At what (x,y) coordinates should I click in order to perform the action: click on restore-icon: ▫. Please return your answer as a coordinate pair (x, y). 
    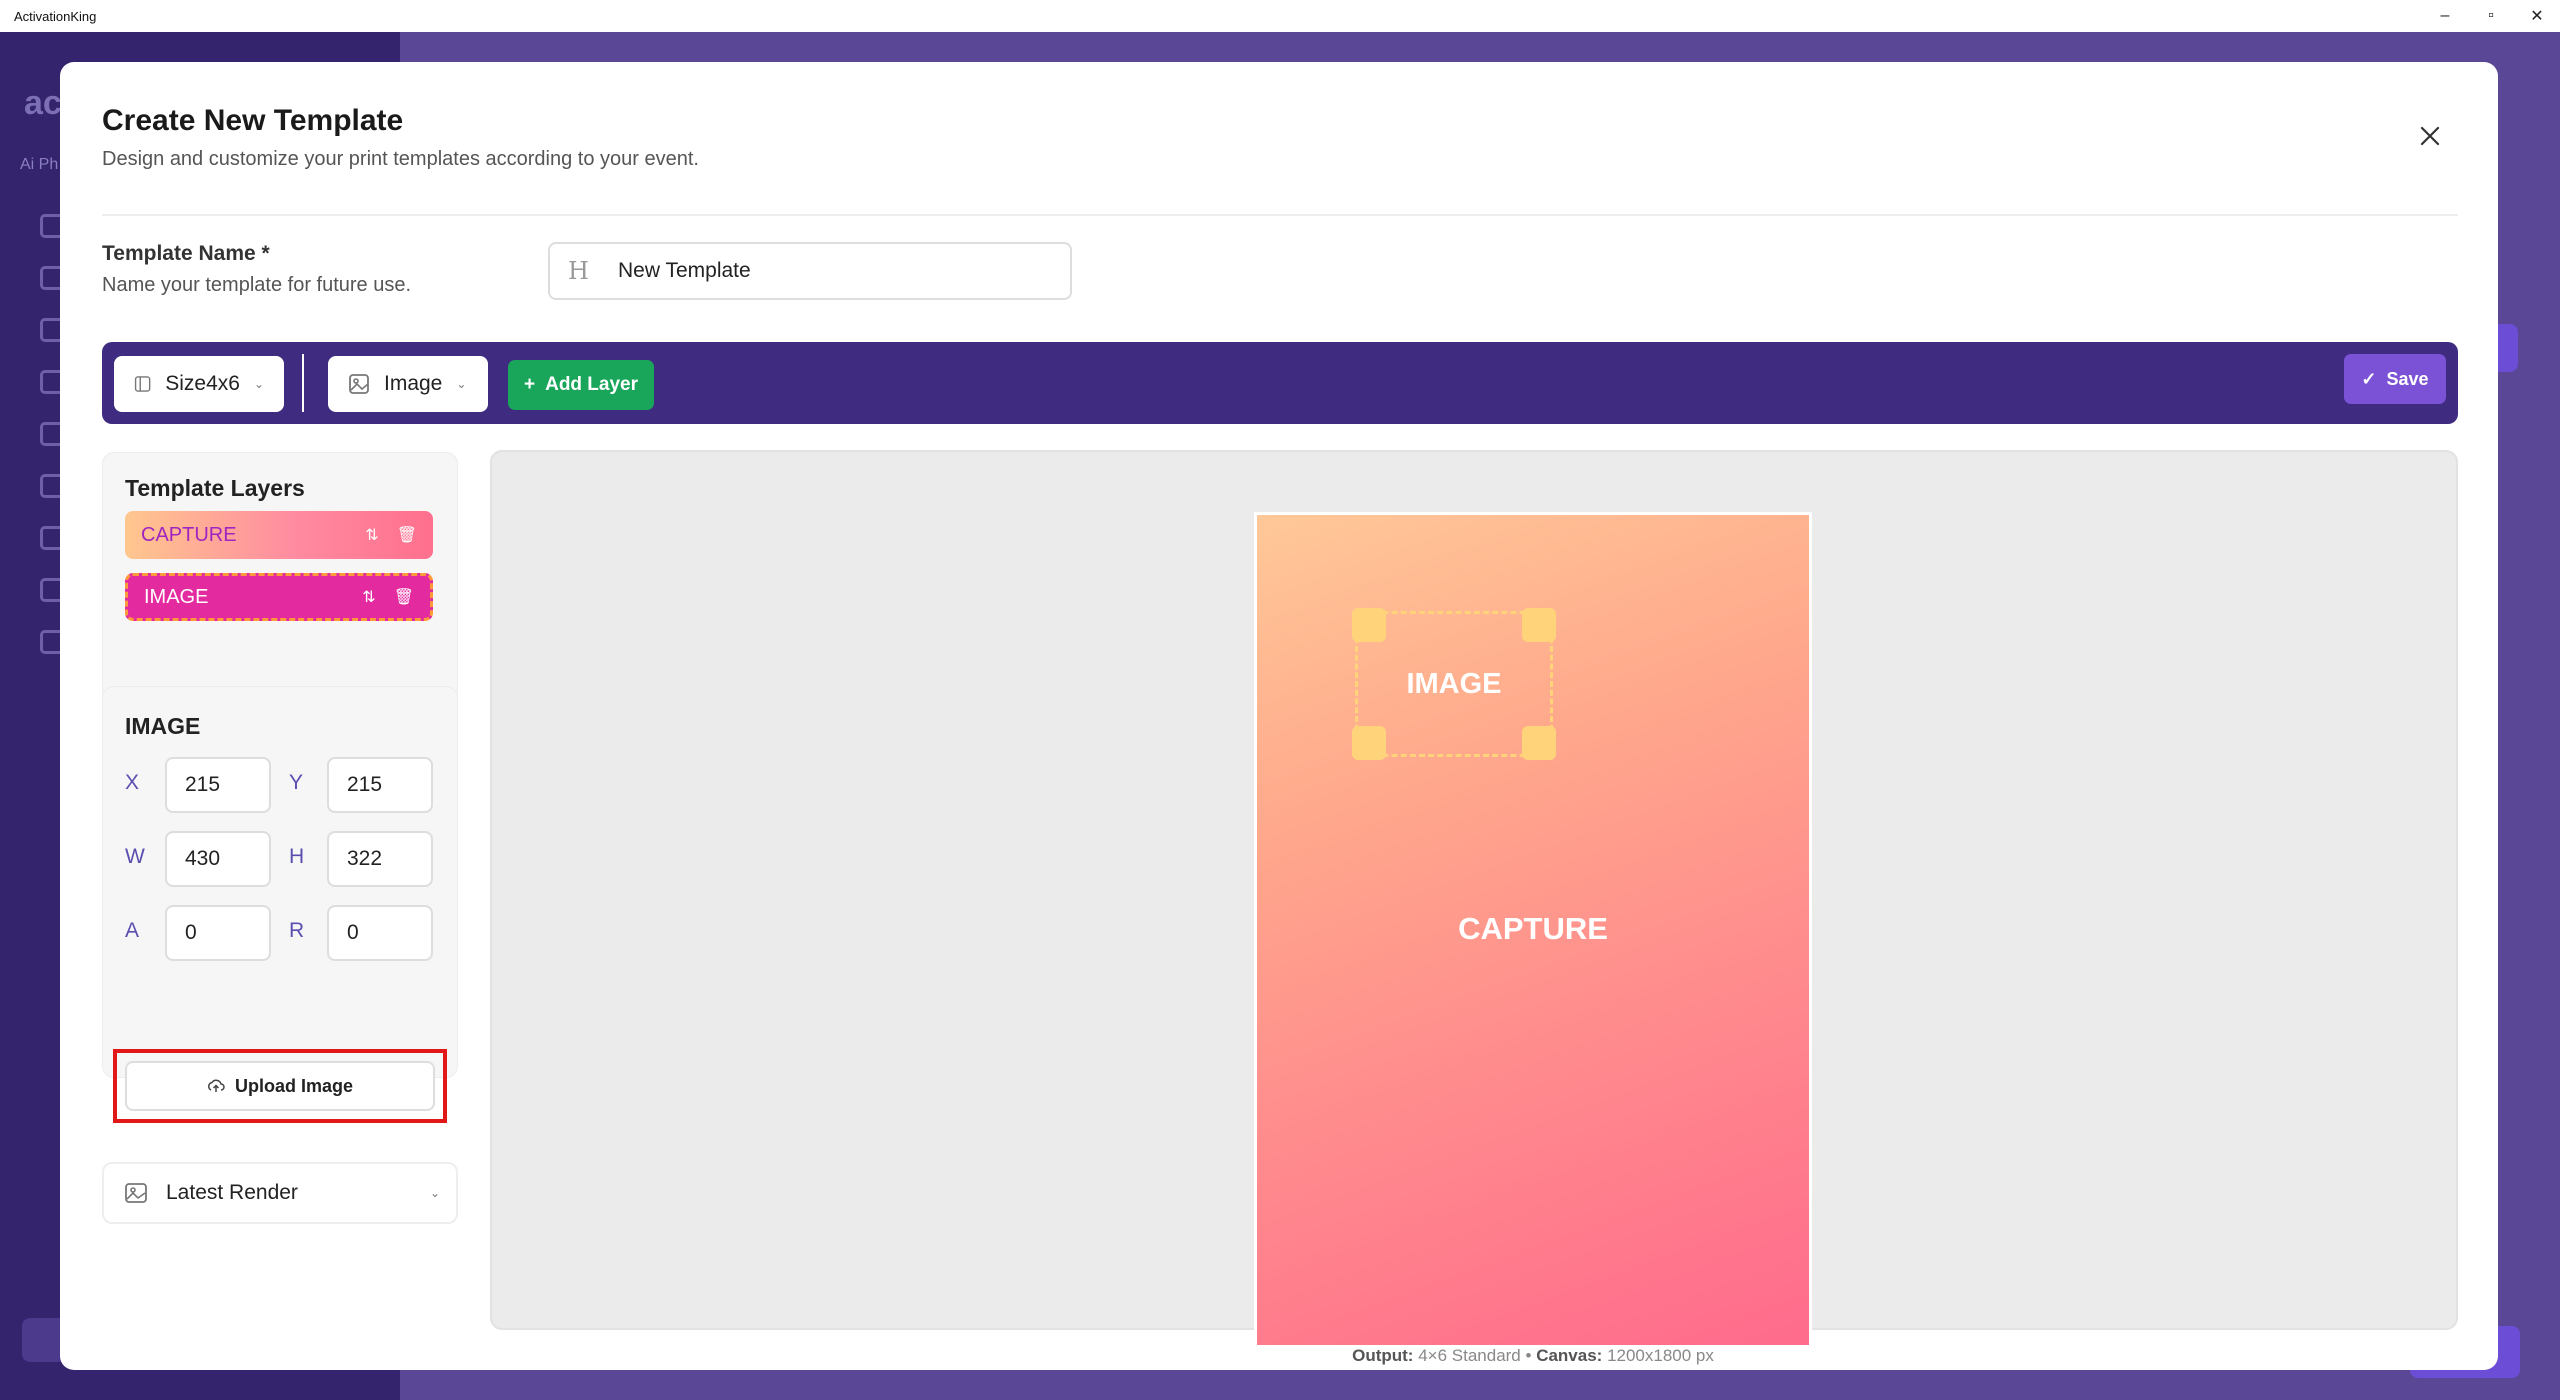
    Looking at the image, I should click on (2491, 16).